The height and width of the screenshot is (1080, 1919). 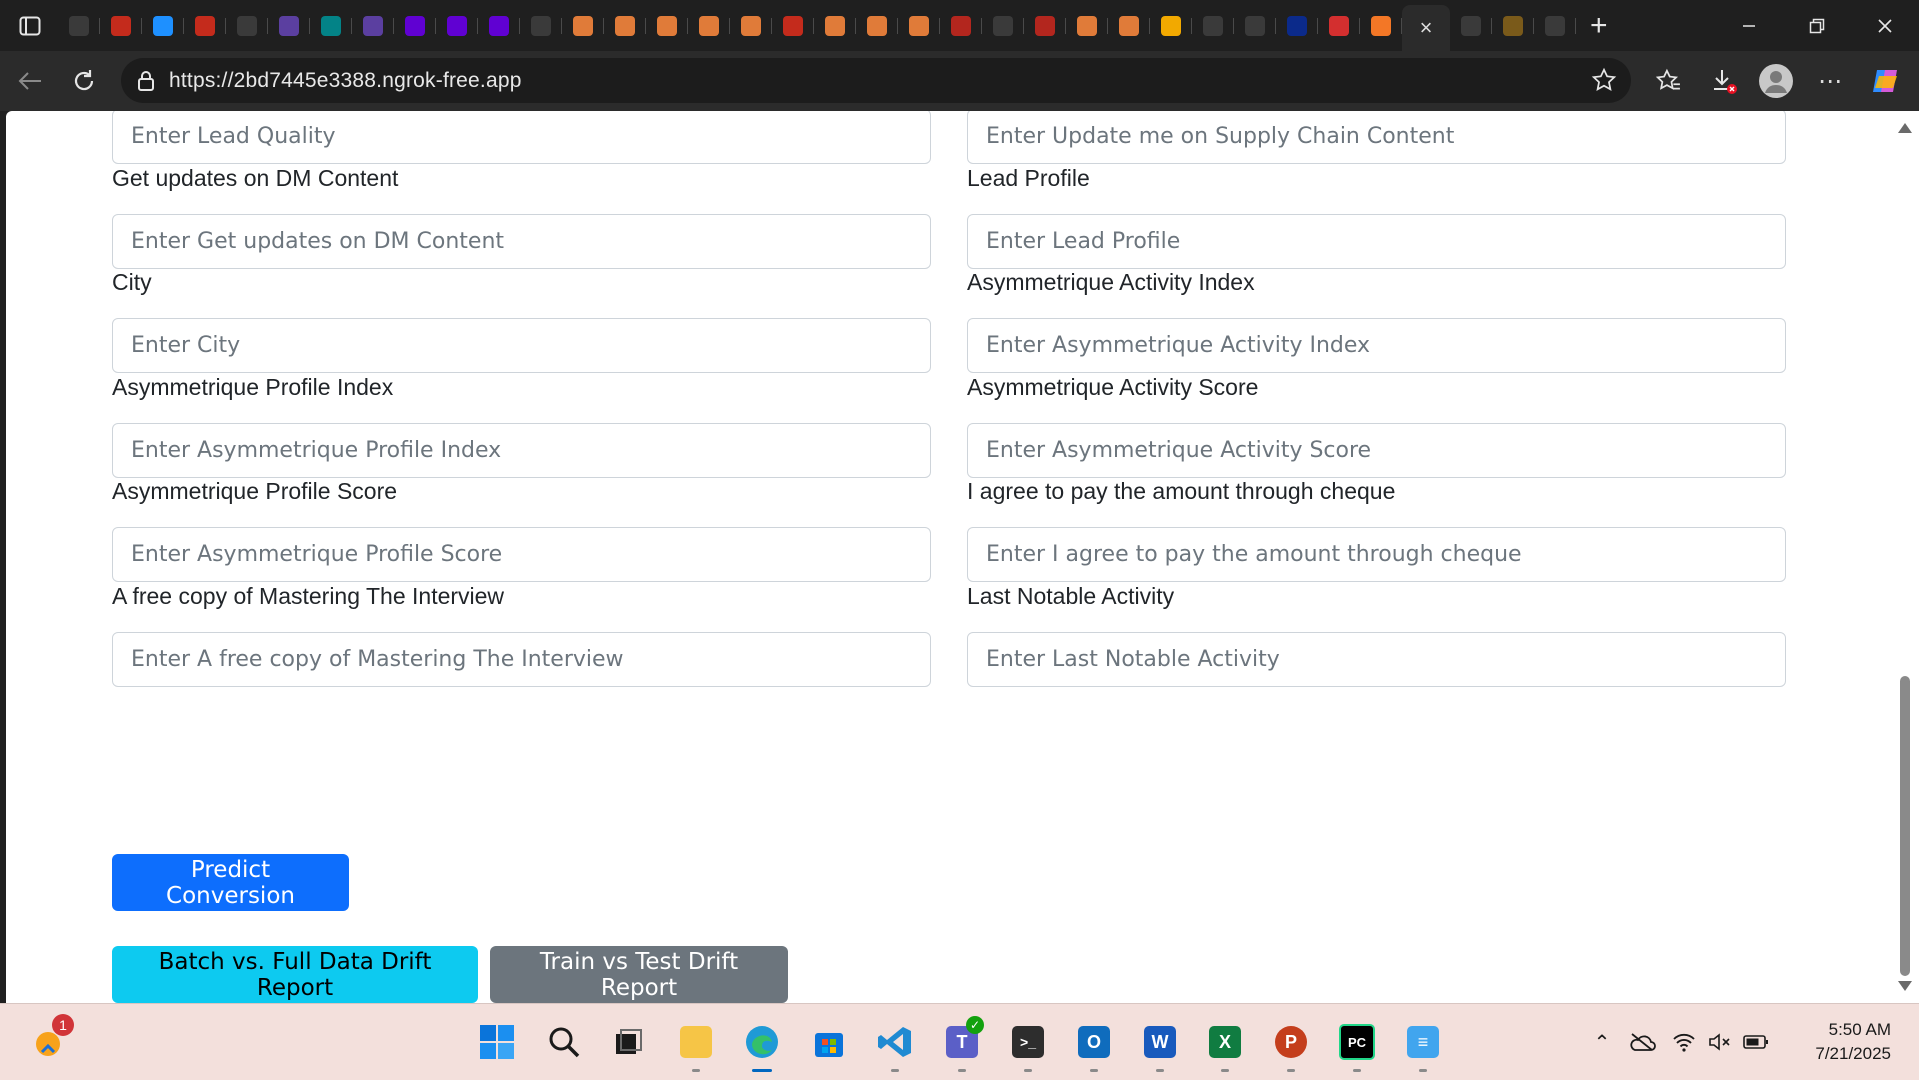 What do you see at coordinates (1668, 81) in the screenshot?
I see `favorites-button` at bounding box center [1668, 81].